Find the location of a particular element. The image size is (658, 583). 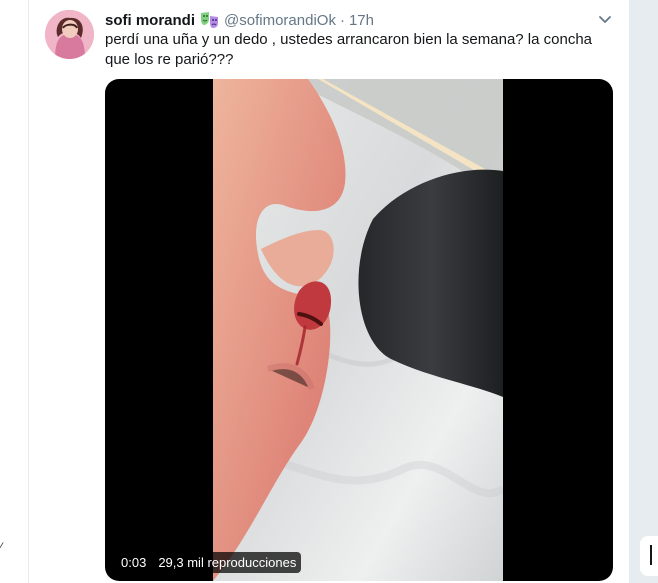

tweet-timestamp: 17h is located at coordinates (361, 20).